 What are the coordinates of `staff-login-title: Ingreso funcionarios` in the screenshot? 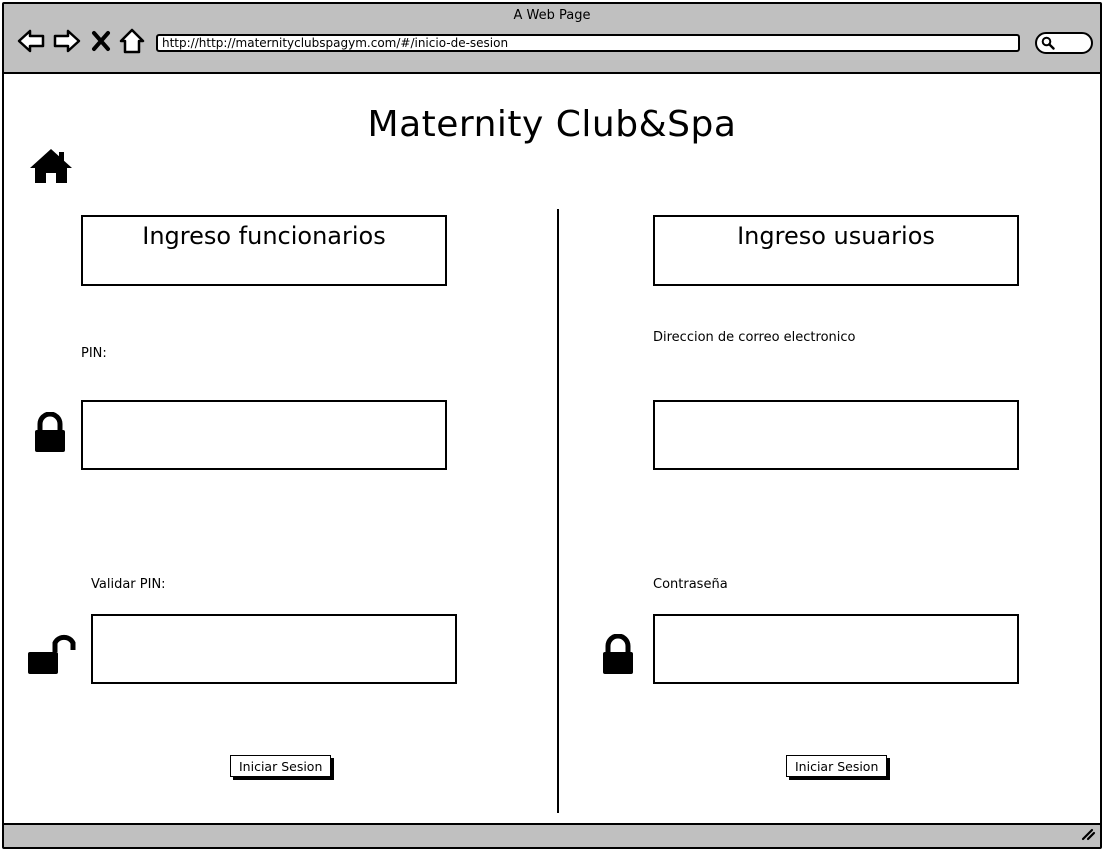 It's located at (264, 236).